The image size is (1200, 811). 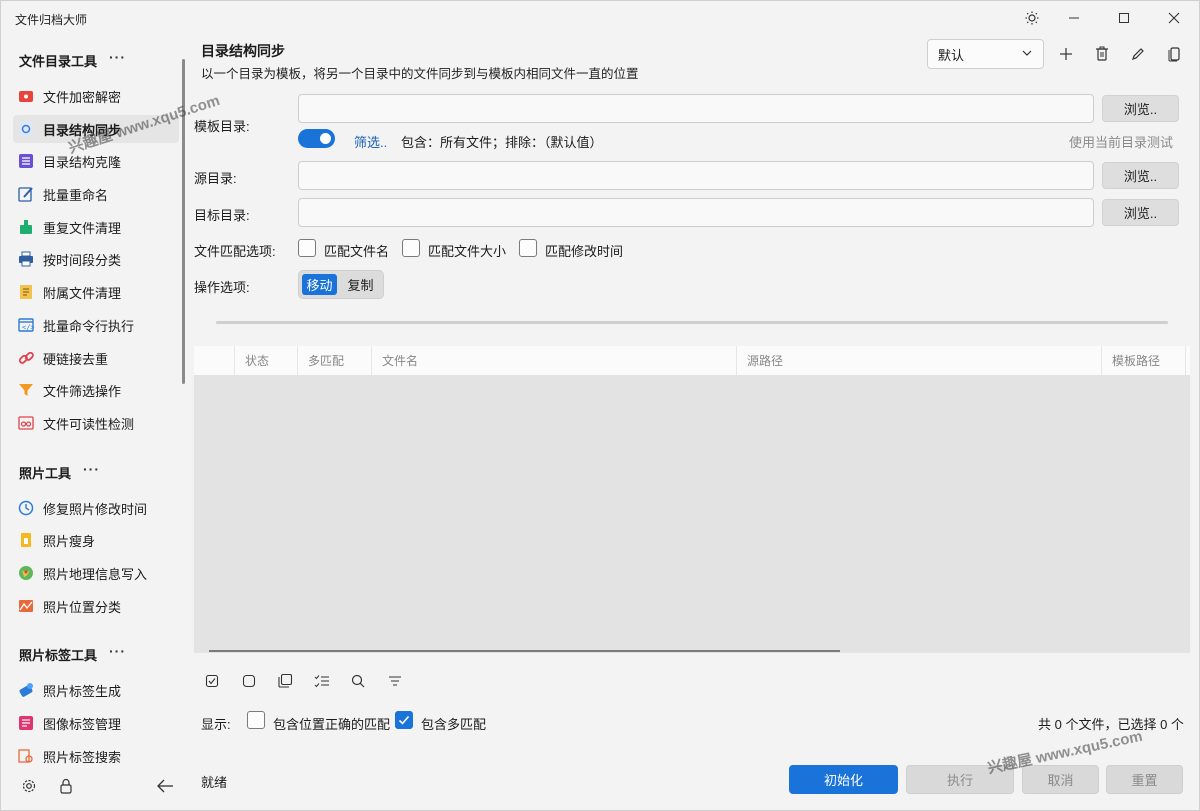 What do you see at coordinates (214, 360) in the screenshot?
I see `column-select` at bounding box center [214, 360].